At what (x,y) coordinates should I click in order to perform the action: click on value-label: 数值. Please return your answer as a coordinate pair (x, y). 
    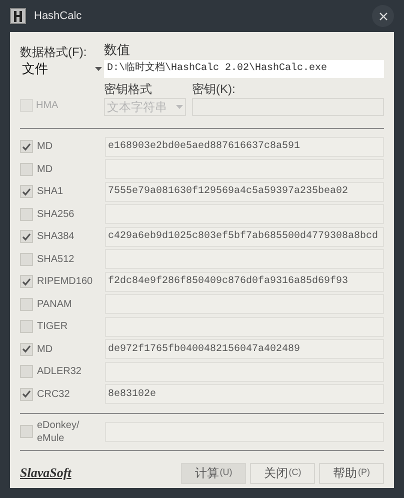
    Looking at the image, I should click on (117, 50).